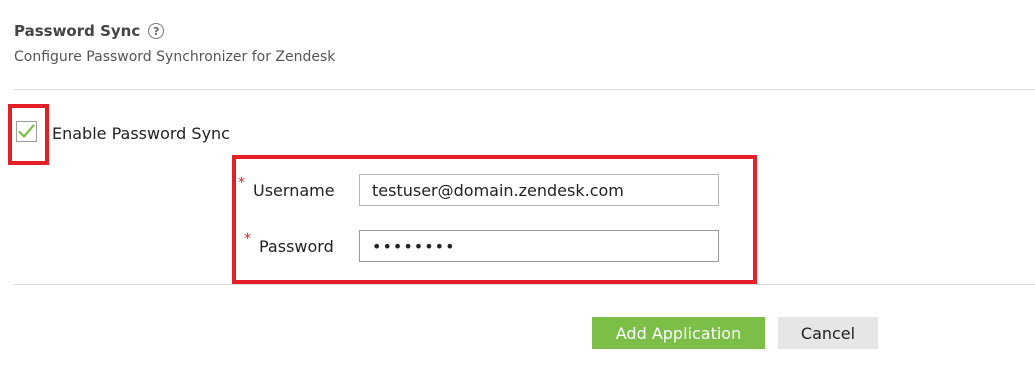 This screenshot has width=1035, height=371. I want to click on cancel-button: Cancel, so click(828, 333).